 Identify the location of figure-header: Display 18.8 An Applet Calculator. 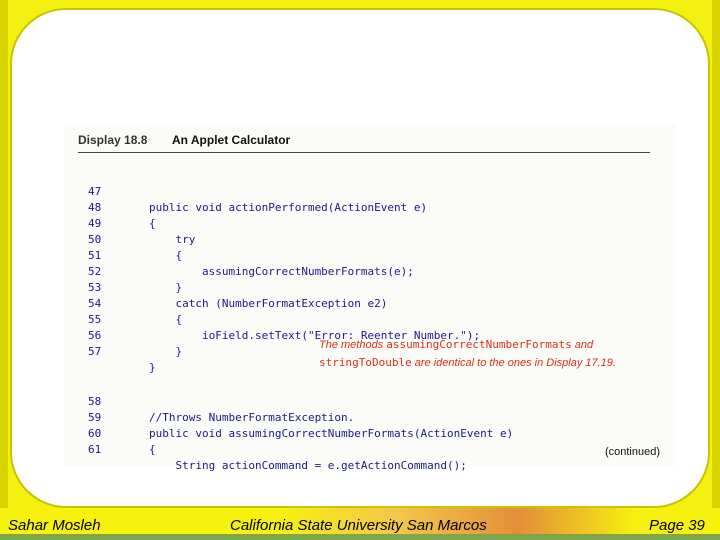
(364, 141).